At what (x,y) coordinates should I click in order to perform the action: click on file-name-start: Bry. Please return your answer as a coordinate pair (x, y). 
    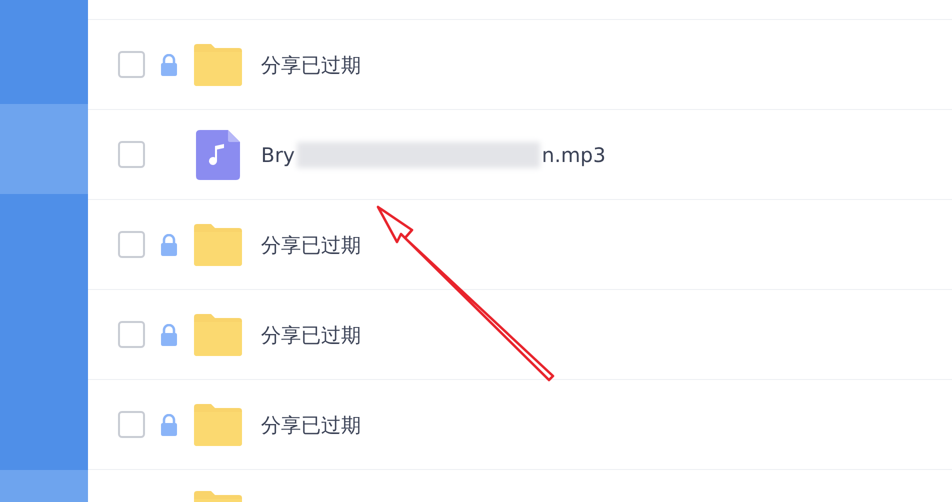
    Looking at the image, I should click on (278, 155).